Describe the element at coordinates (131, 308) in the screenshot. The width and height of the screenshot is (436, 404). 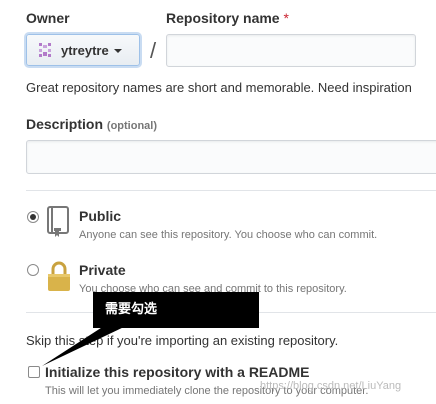
I see `annotation-text: 需要勾选` at that location.